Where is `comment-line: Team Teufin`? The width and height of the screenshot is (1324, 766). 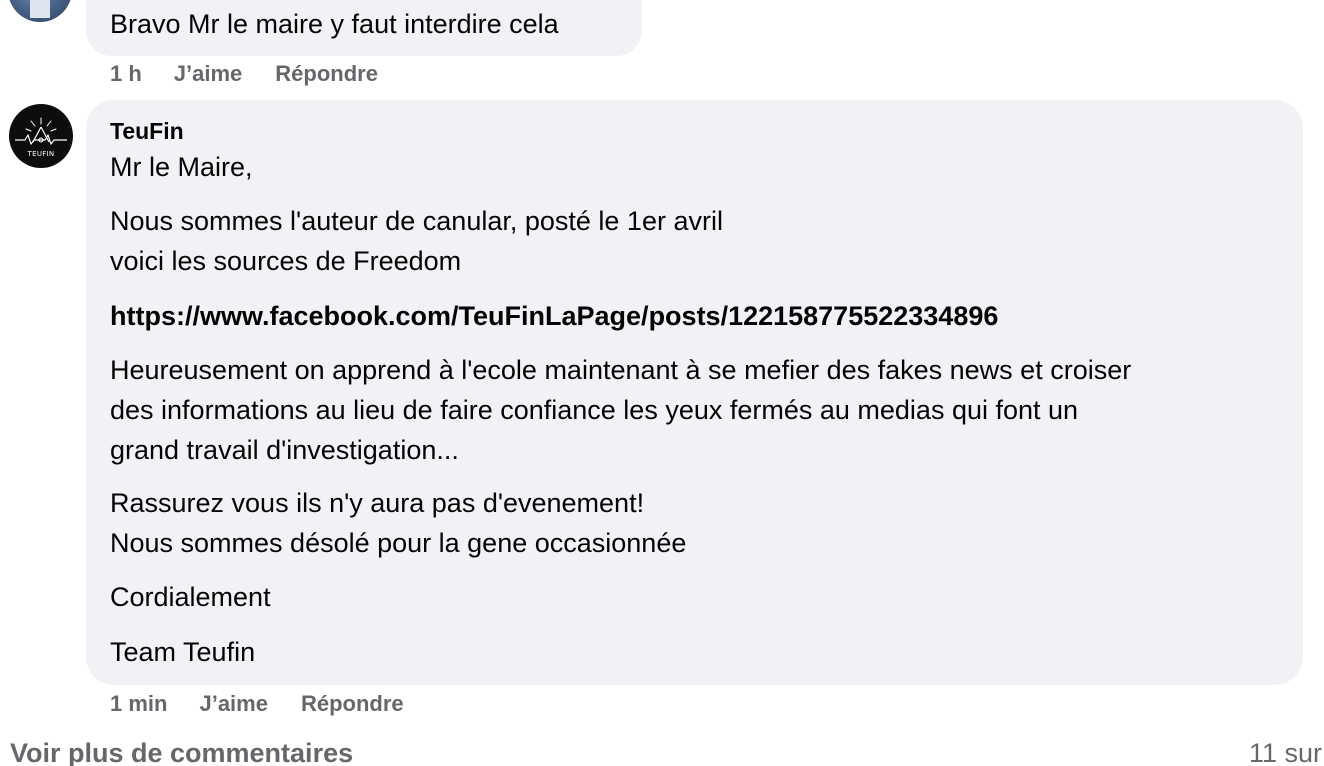
comment-line: Team Teufin is located at coordinates (183, 652).